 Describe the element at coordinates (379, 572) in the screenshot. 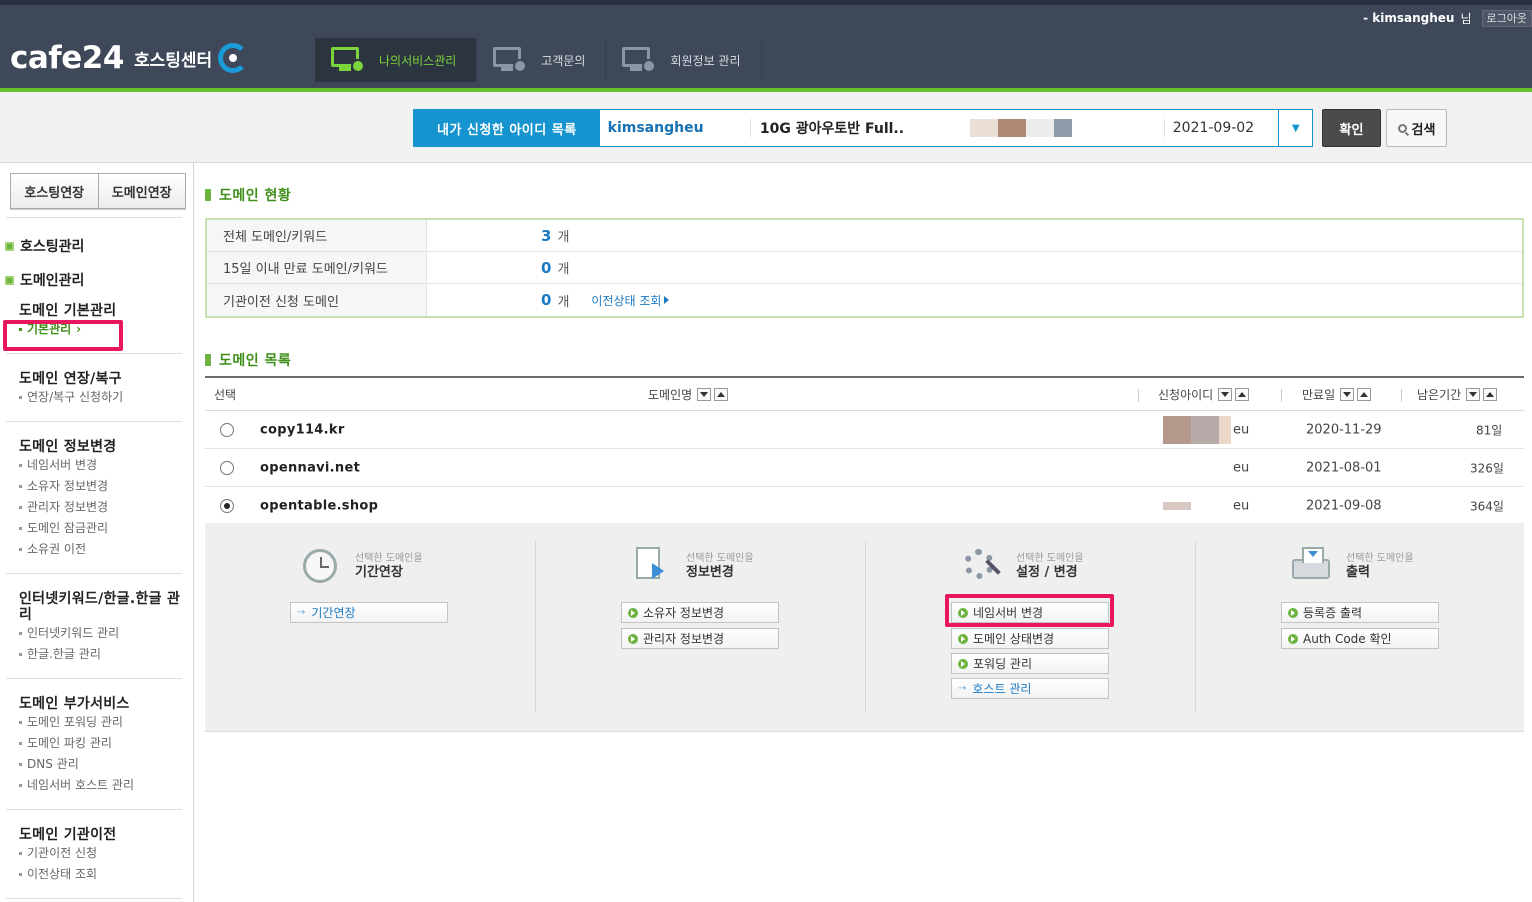

I see `action-title: 기간연장` at that location.